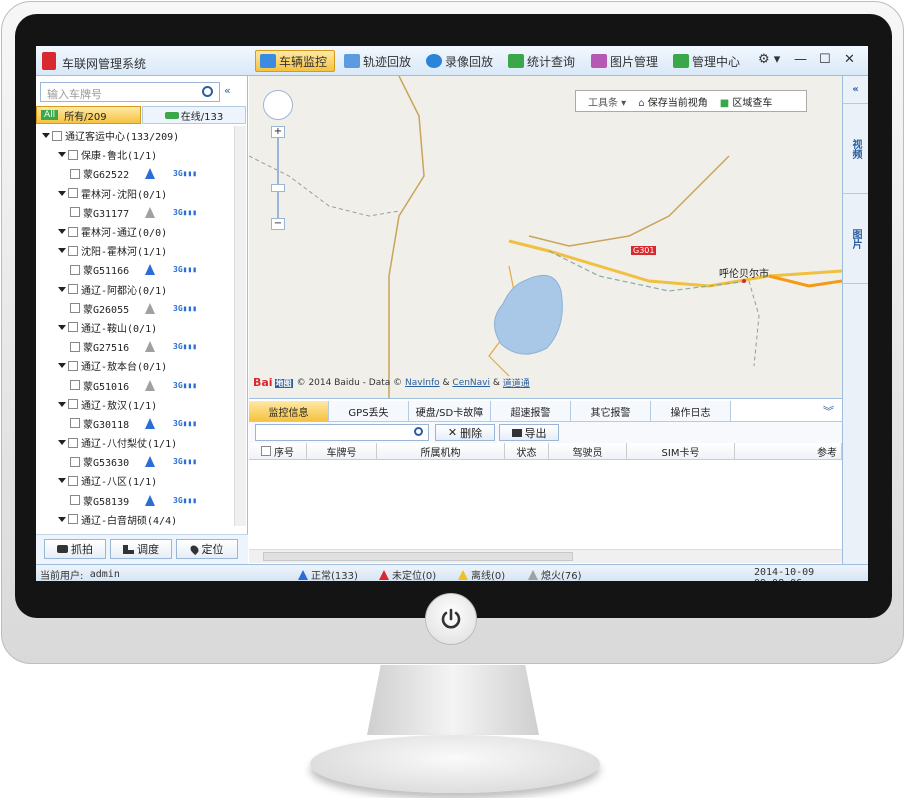  What do you see at coordinates (849, 59) in the screenshot?
I see `close-button: ✕` at bounding box center [849, 59].